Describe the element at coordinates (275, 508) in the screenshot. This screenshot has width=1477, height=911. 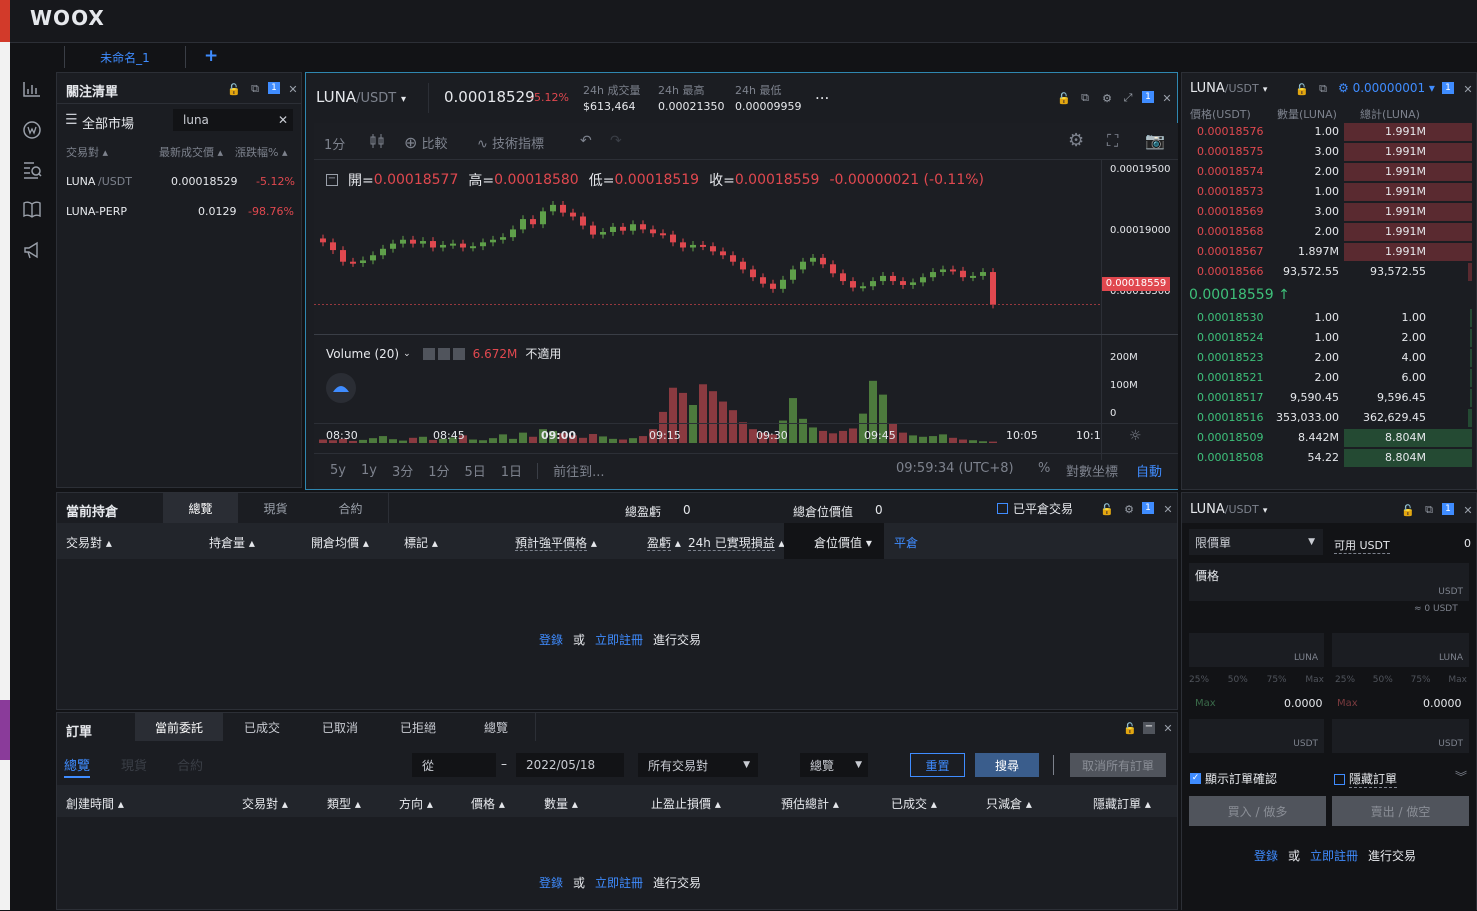
I see `tab-spot: 現貨` at that location.